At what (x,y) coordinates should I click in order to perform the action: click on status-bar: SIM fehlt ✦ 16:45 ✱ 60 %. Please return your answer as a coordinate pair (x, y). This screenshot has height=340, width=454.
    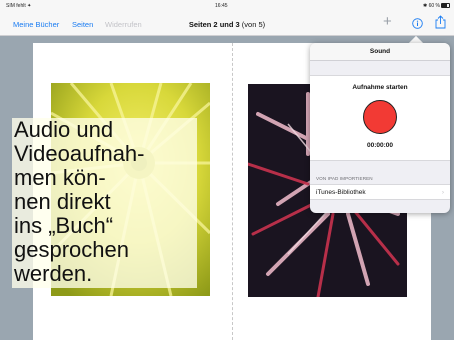
    Looking at the image, I should click on (227, 6).